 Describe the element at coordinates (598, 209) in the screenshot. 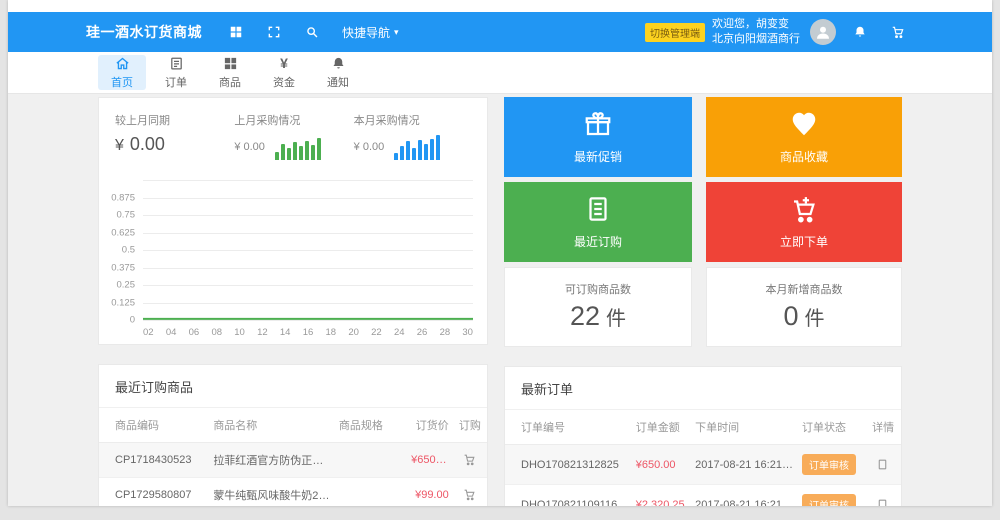

I see `receipt-icon` at that location.